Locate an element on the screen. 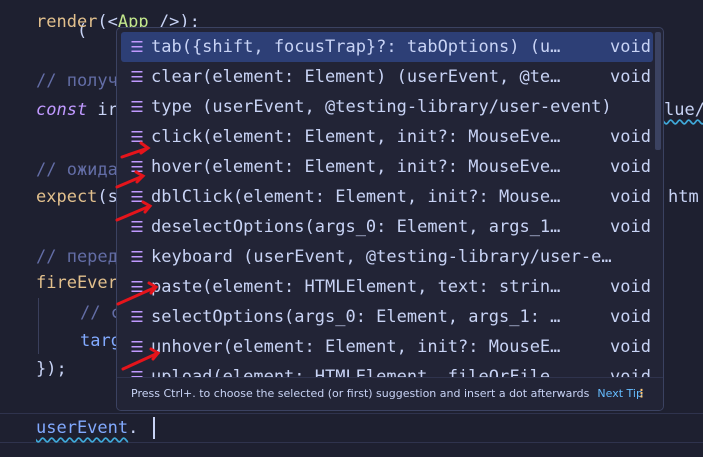  arrow-paste is located at coordinates (137, 295).